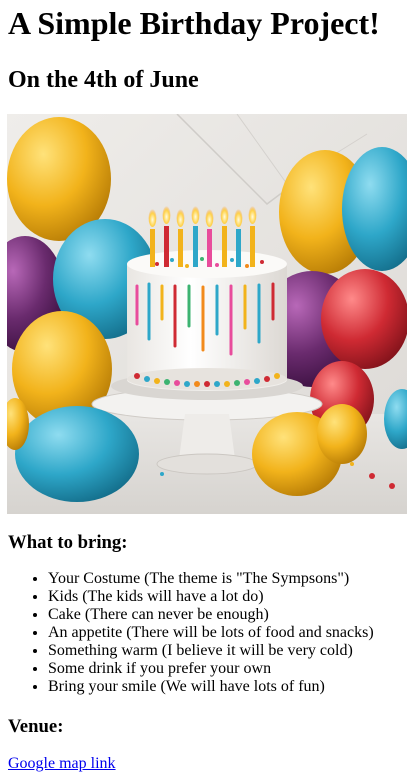 The width and height of the screenshot is (416, 780). Describe the element at coordinates (228, 597) in the screenshot. I see `list-item: Kids (The kids will have a lot do)` at that location.